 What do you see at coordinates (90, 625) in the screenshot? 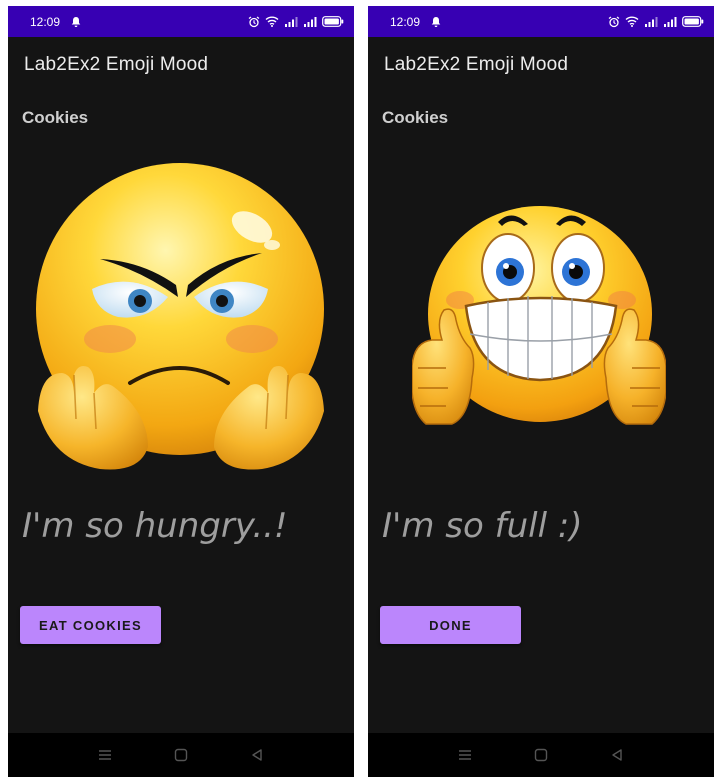
I see `eat-cookies-button: EAT COOKIES` at bounding box center [90, 625].